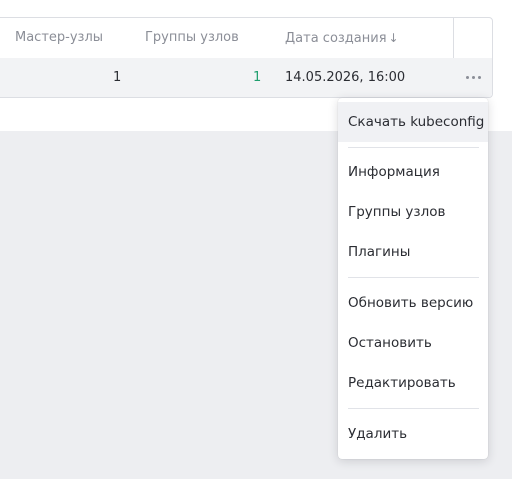  I want to click on column-header-label: Мастер-узлы, so click(59, 37).